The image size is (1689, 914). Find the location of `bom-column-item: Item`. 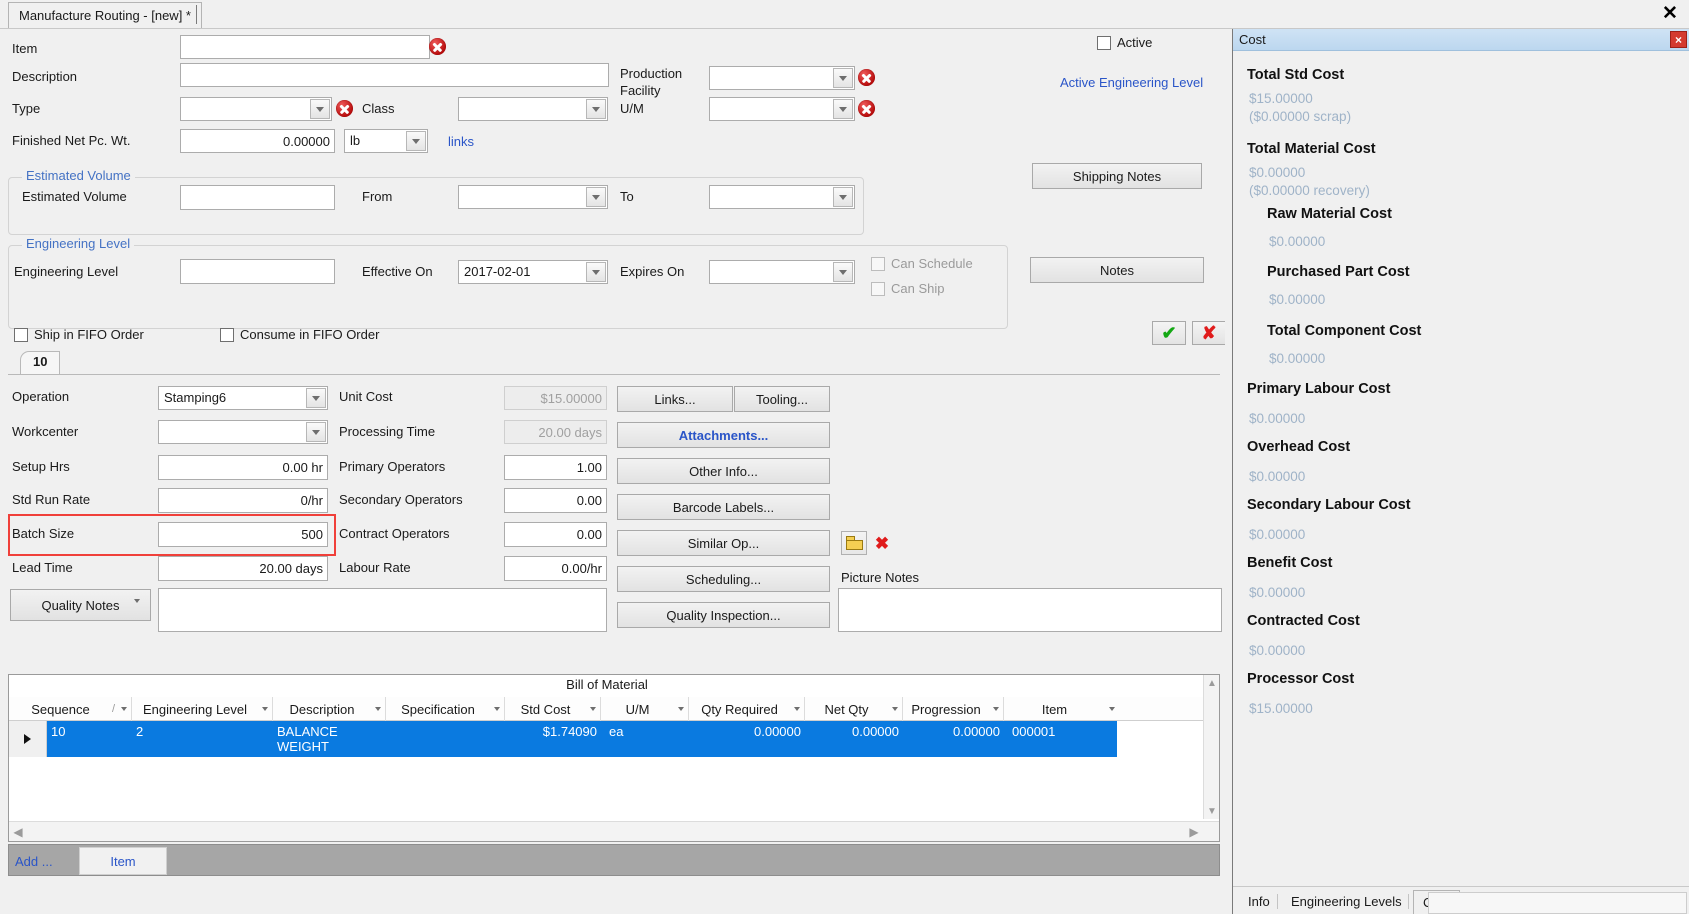

bom-column-item: Item is located at coordinates (1061, 709).